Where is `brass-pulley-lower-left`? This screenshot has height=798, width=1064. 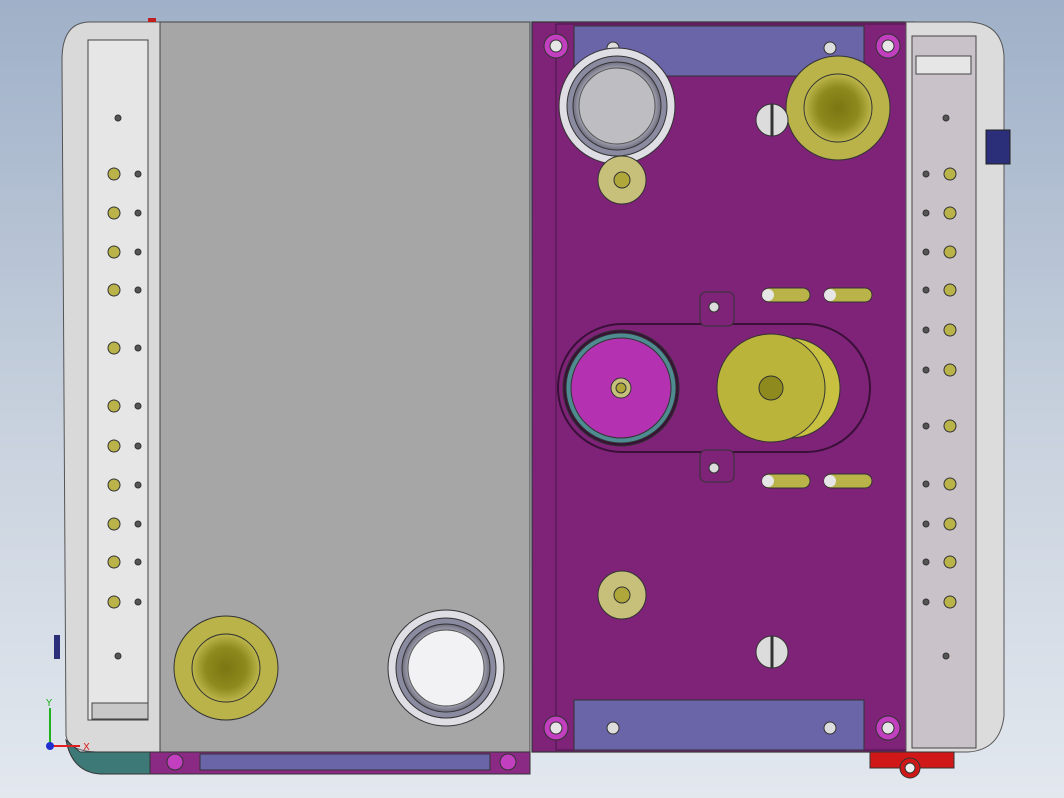
brass-pulley-lower-left is located at coordinates (226, 668).